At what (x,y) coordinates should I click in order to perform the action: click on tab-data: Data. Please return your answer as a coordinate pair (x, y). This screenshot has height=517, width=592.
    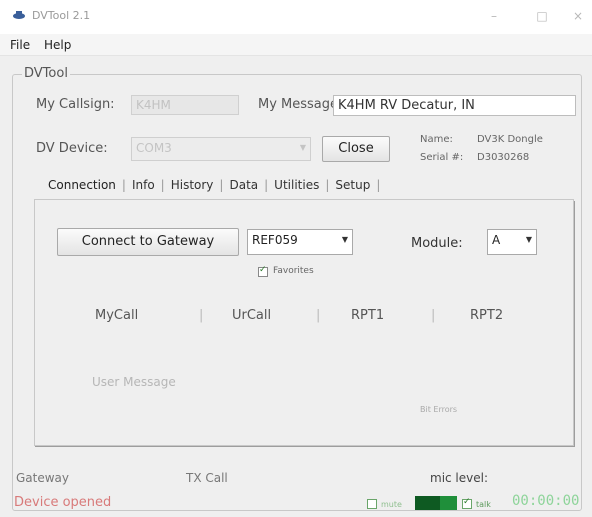
    Looking at the image, I should click on (243, 185).